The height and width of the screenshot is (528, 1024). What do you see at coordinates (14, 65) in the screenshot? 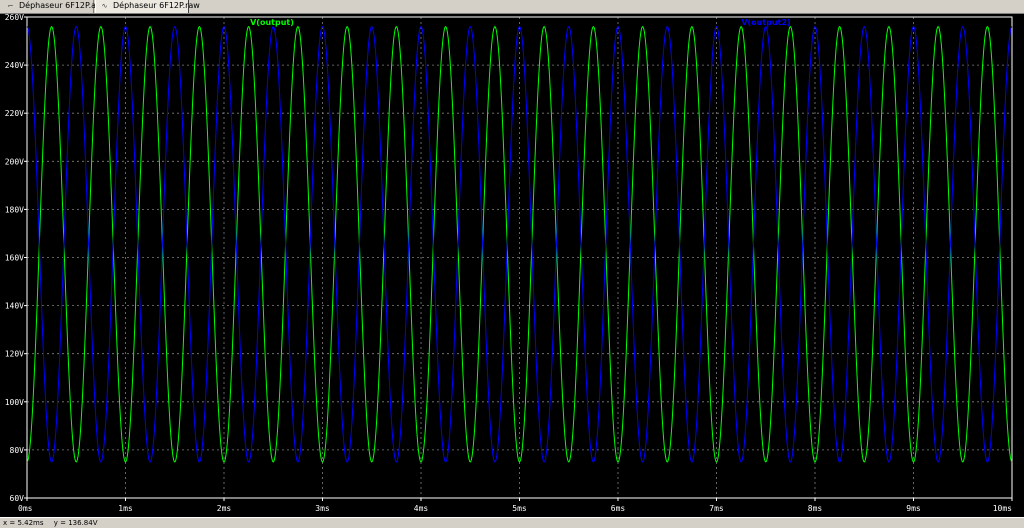
I see `y-tick-label: 240V` at bounding box center [14, 65].